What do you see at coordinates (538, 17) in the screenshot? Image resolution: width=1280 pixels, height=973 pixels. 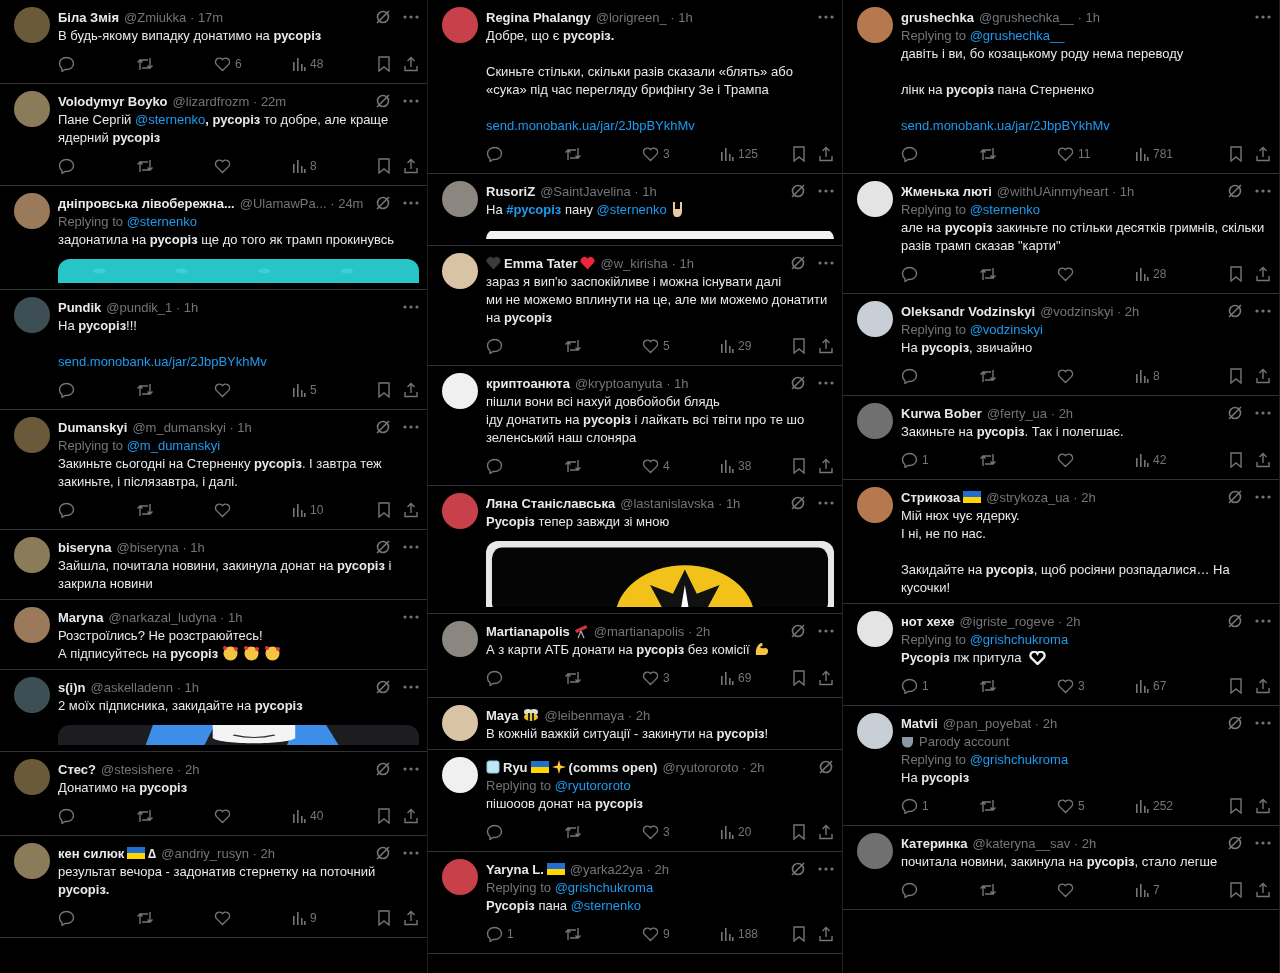 I see `author-name: Regina Phalangy` at bounding box center [538, 17].